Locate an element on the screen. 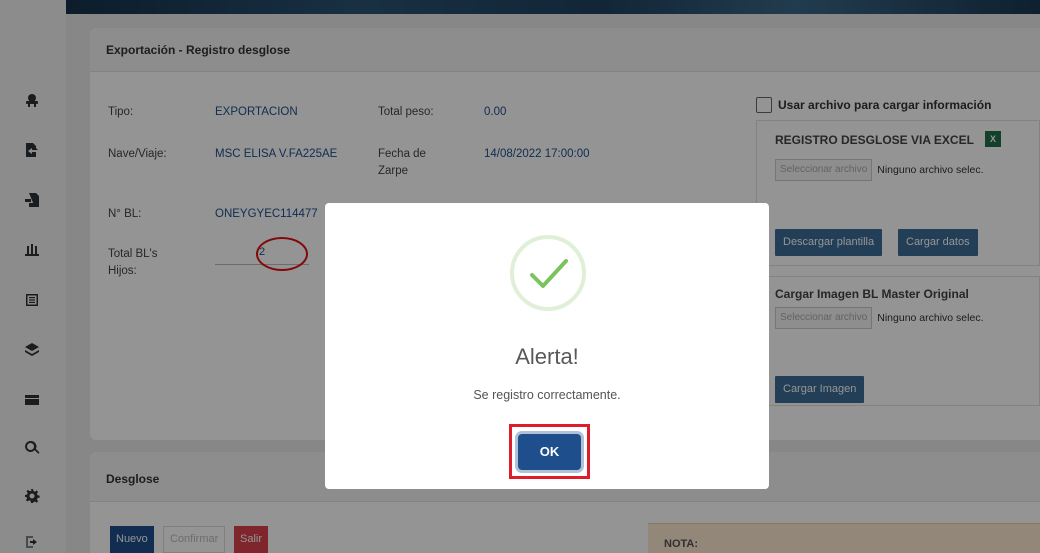 This screenshot has height=553, width=1040. ok-button: OK is located at coordinates (549, 452).